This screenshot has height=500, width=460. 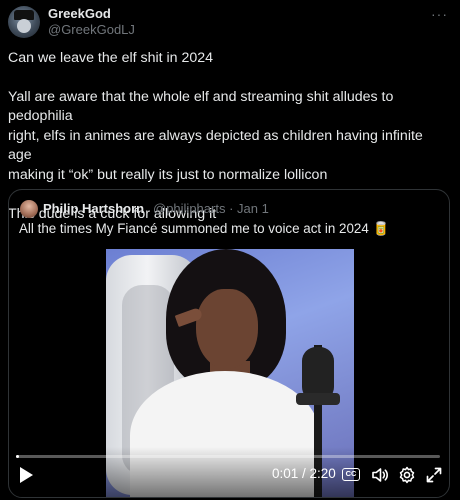 What do you see at coordinates (29, 209) in the screenshot?
I see `quoted-author-avatar` at bounding box center [29, 209].